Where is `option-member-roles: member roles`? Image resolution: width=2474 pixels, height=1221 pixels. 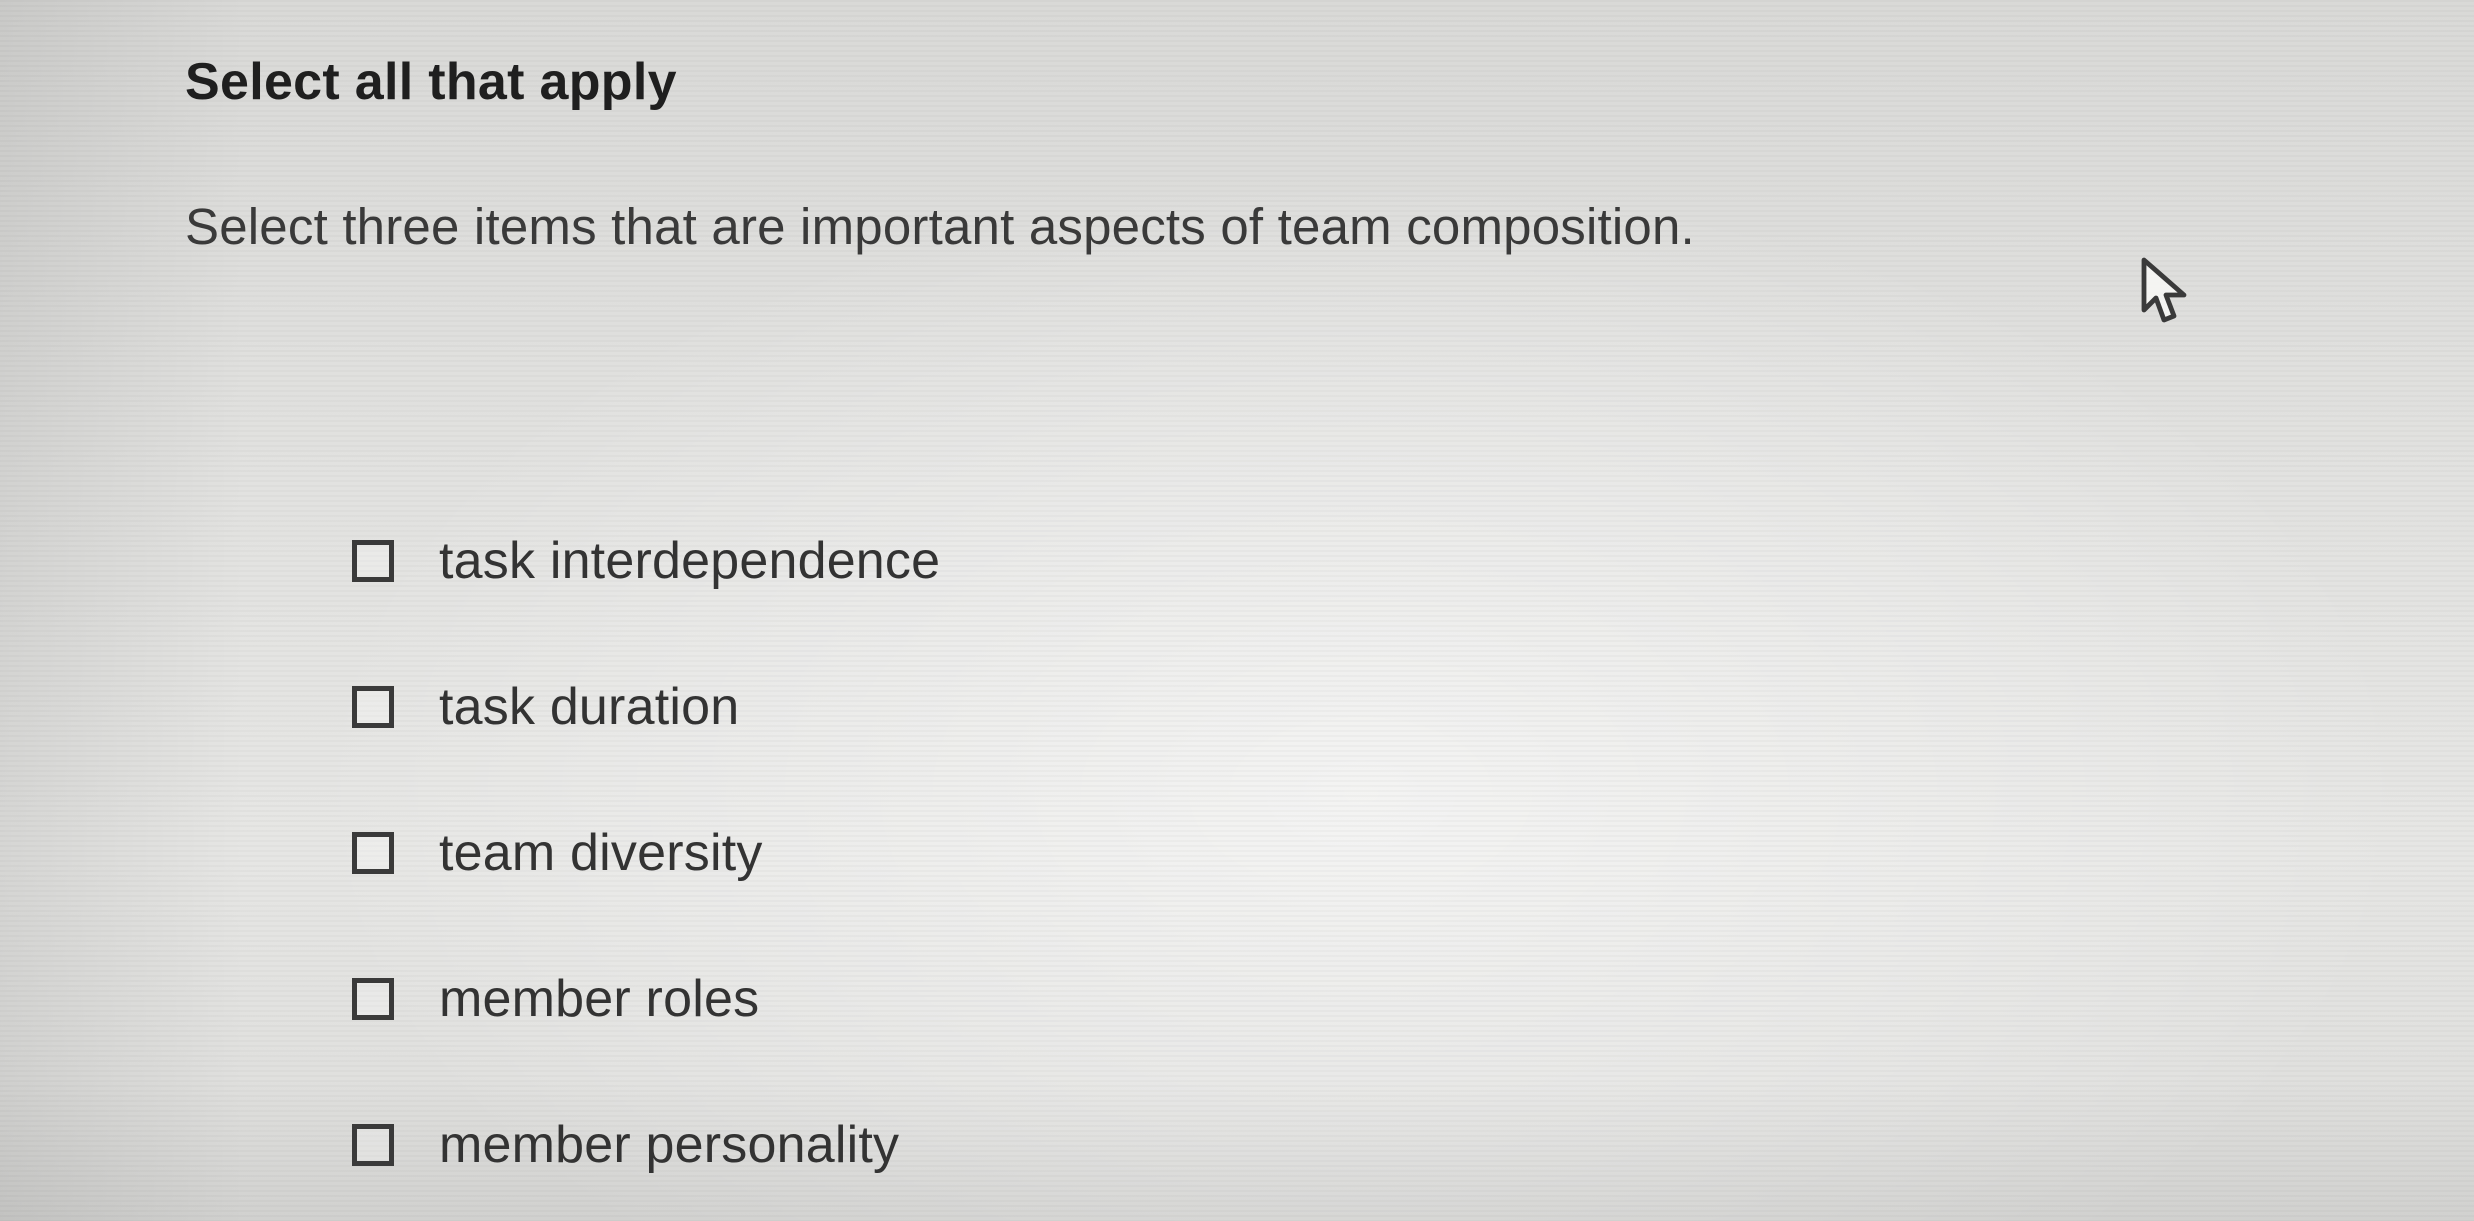 option-member-roles: member roles is located at coordinates (646, 999).